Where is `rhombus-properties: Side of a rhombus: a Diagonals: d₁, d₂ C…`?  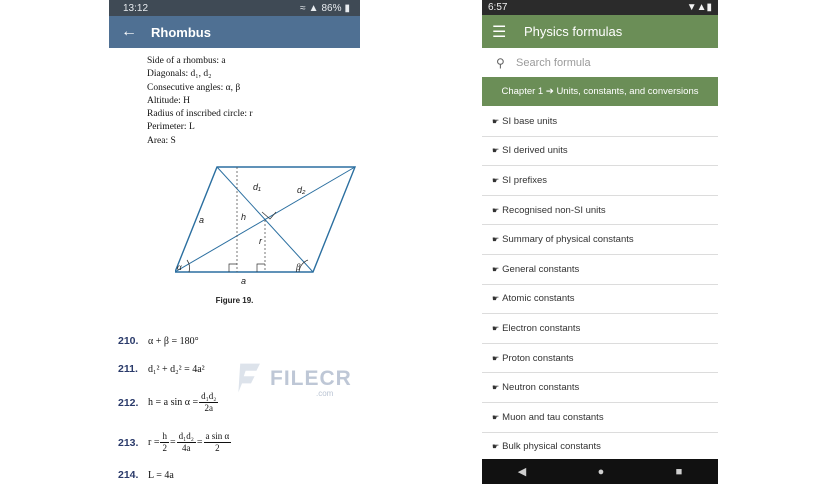 rhombus-properties: Side of a rhombus: a Diagonals: d₁, d₂ C… is located at coordinates (200, 101).